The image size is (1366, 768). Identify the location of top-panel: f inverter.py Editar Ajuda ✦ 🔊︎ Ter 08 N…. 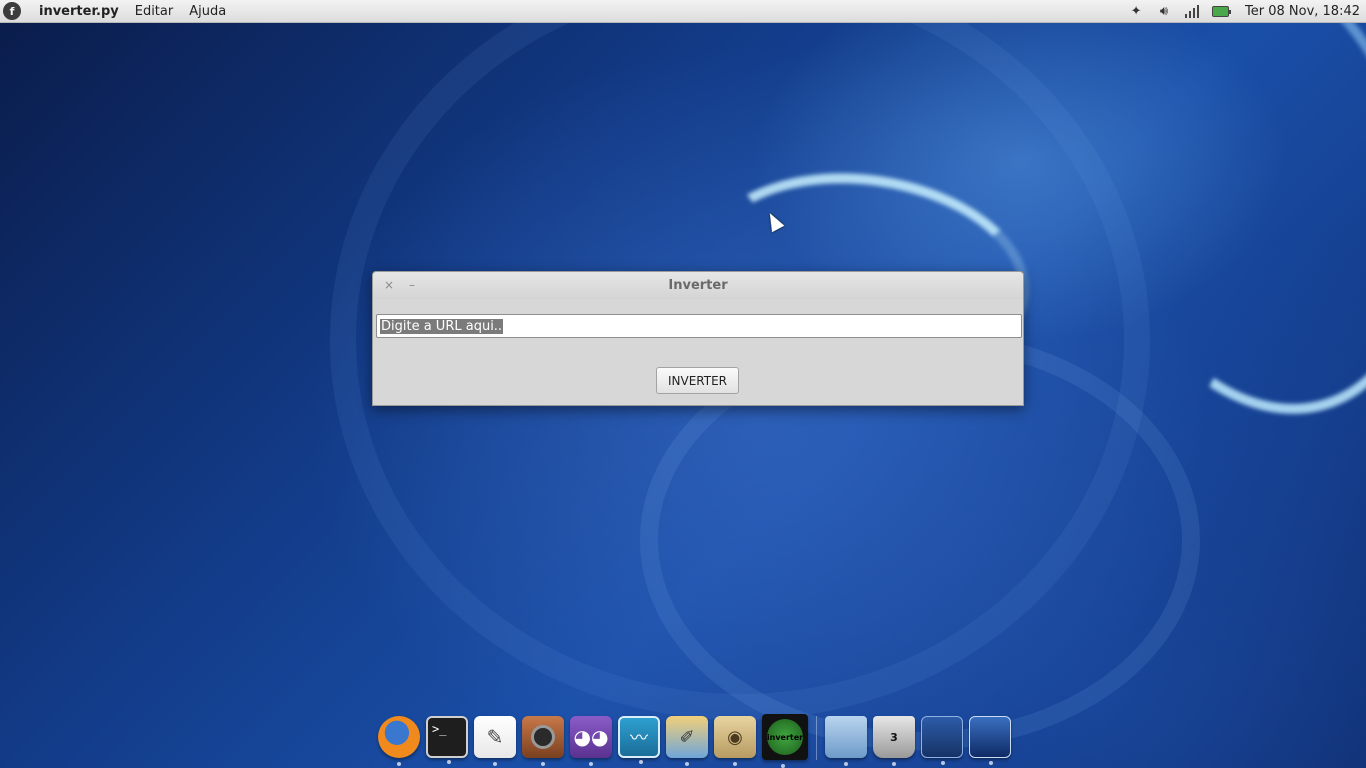
(683, 11).